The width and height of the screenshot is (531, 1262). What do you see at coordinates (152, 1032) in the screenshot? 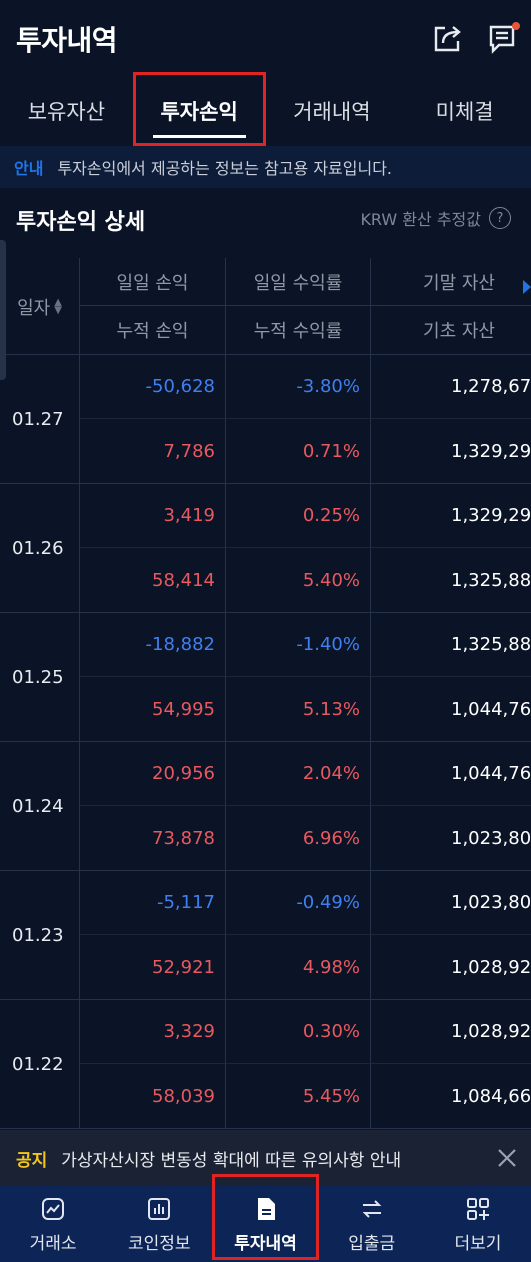
I see `daily-profit-loss: 3,329` at bounding box center [152, 1032].